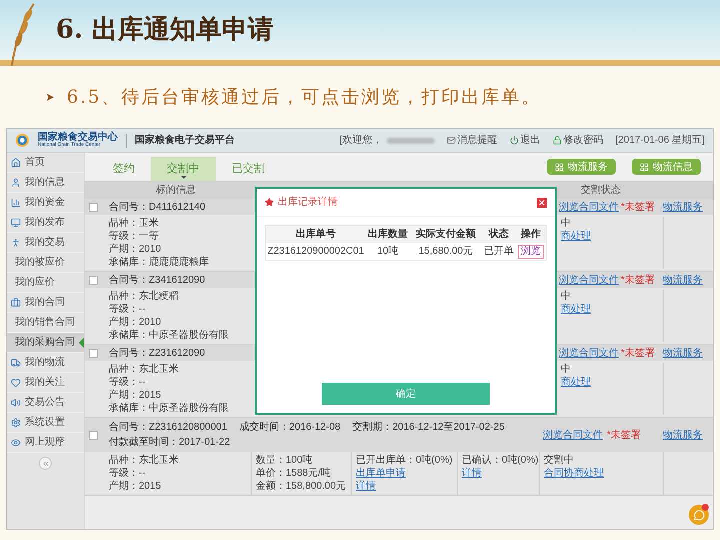  What do you see at coordinates (302, 486) in the screenshot?
I see `detail-text: 金额：158,800.00元` at bounding box center [302, 486].